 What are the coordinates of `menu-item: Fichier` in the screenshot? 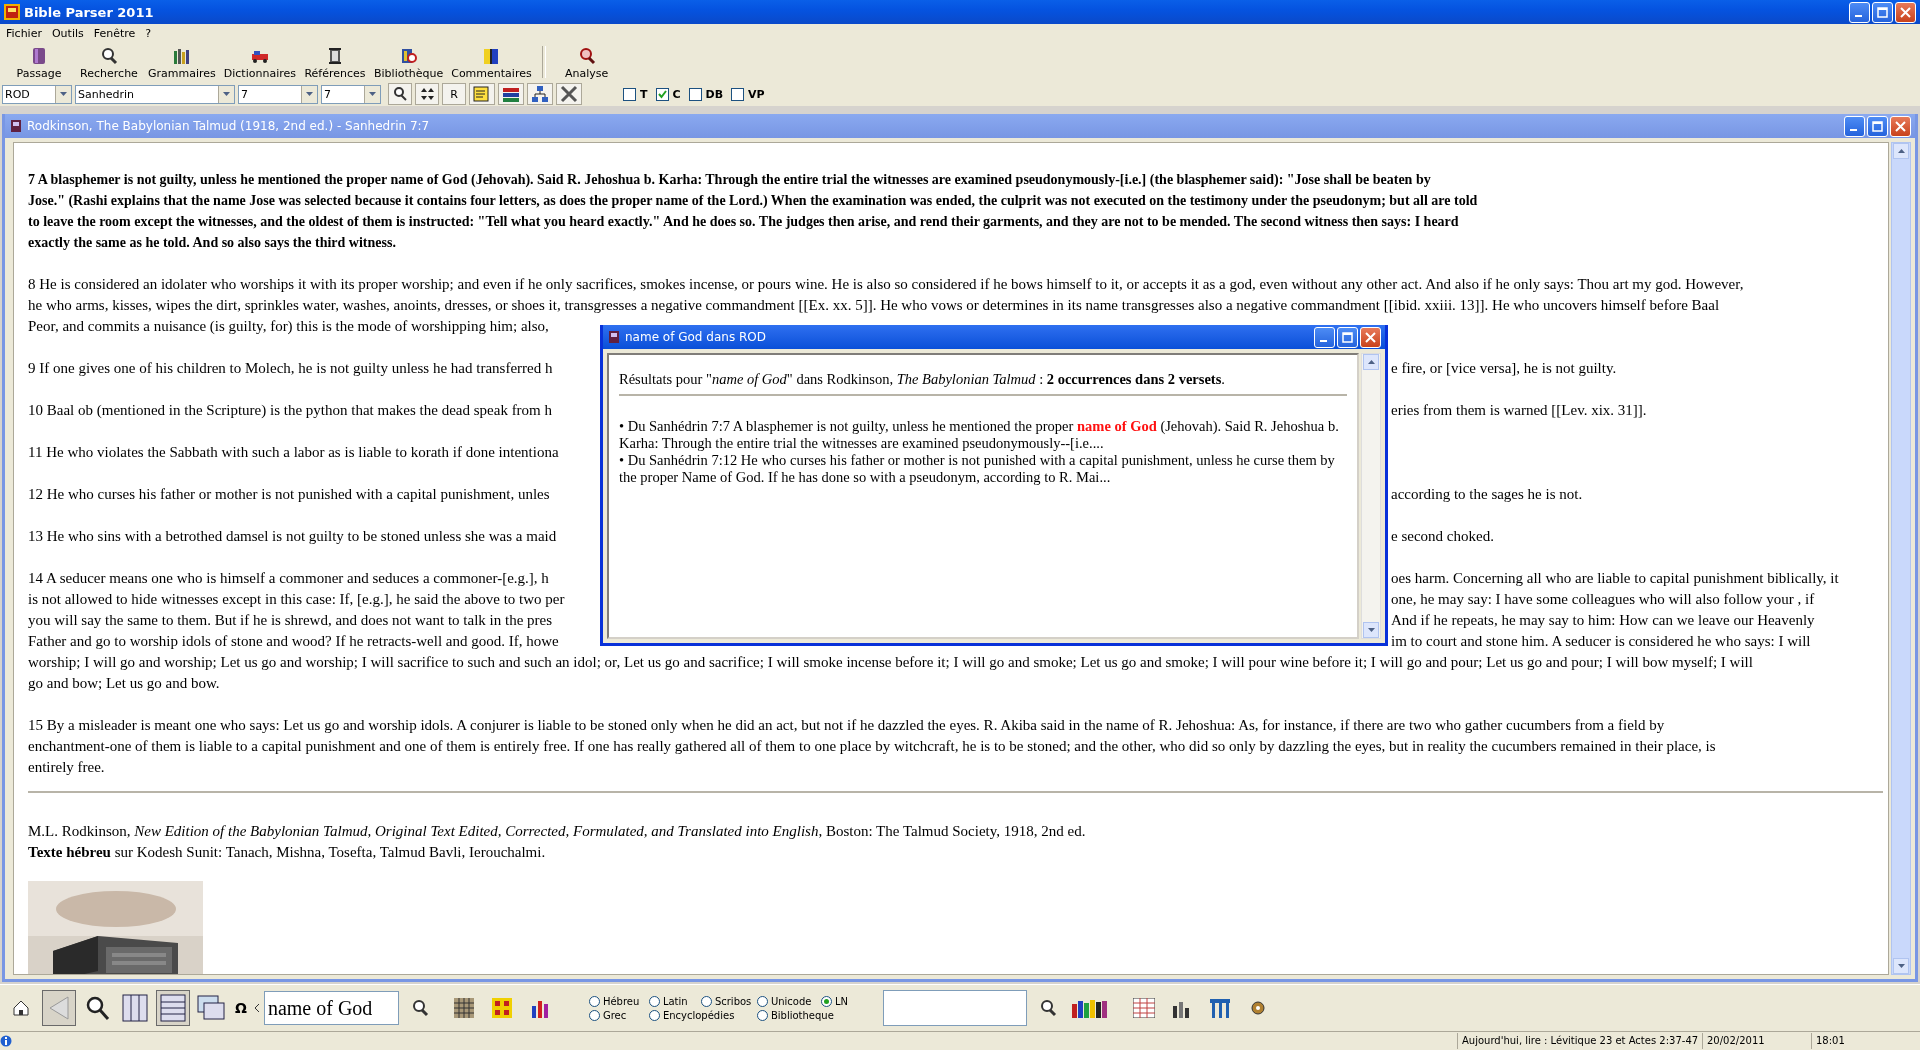 It's located at (24, 33).